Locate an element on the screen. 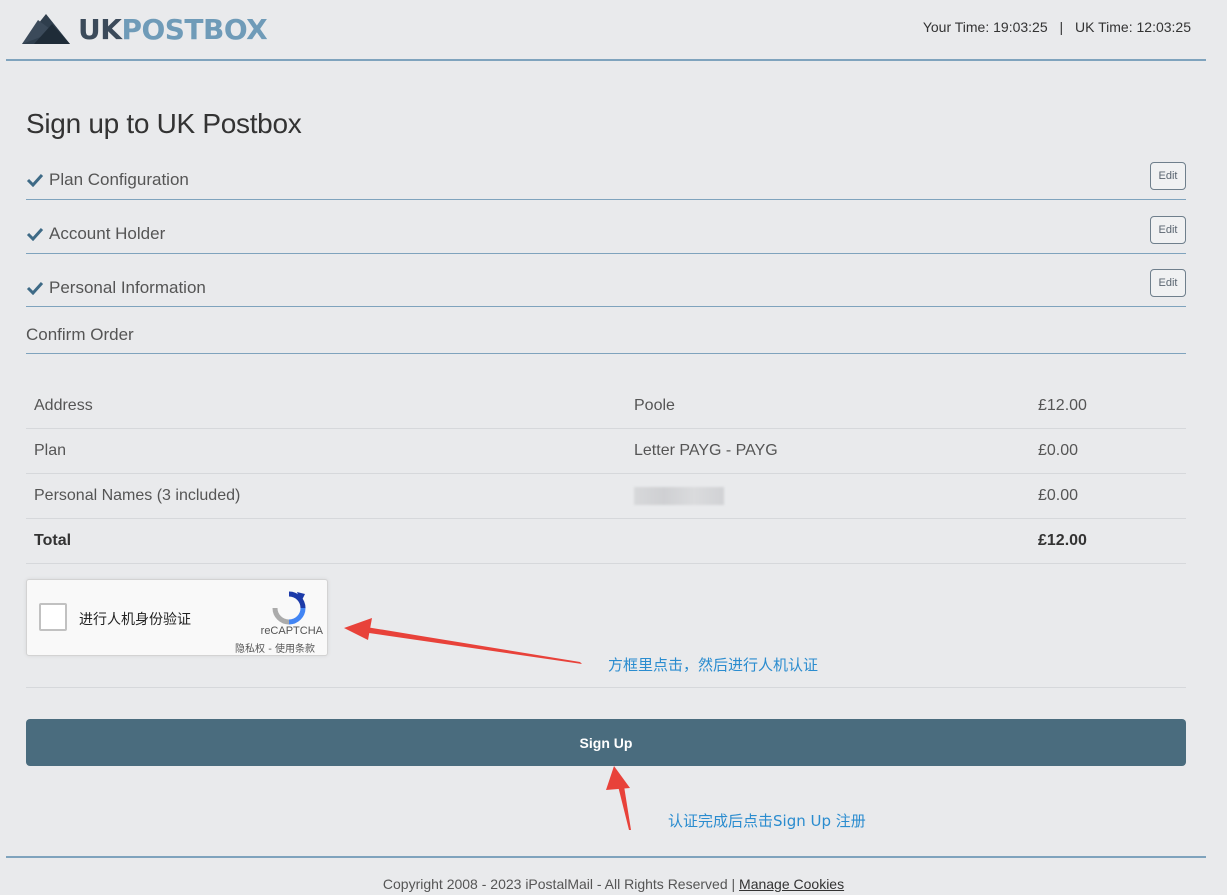 Image resolution: width=1227 pixels, height=895 pixels. annotation-arrows is located at coordinates (487, 724).